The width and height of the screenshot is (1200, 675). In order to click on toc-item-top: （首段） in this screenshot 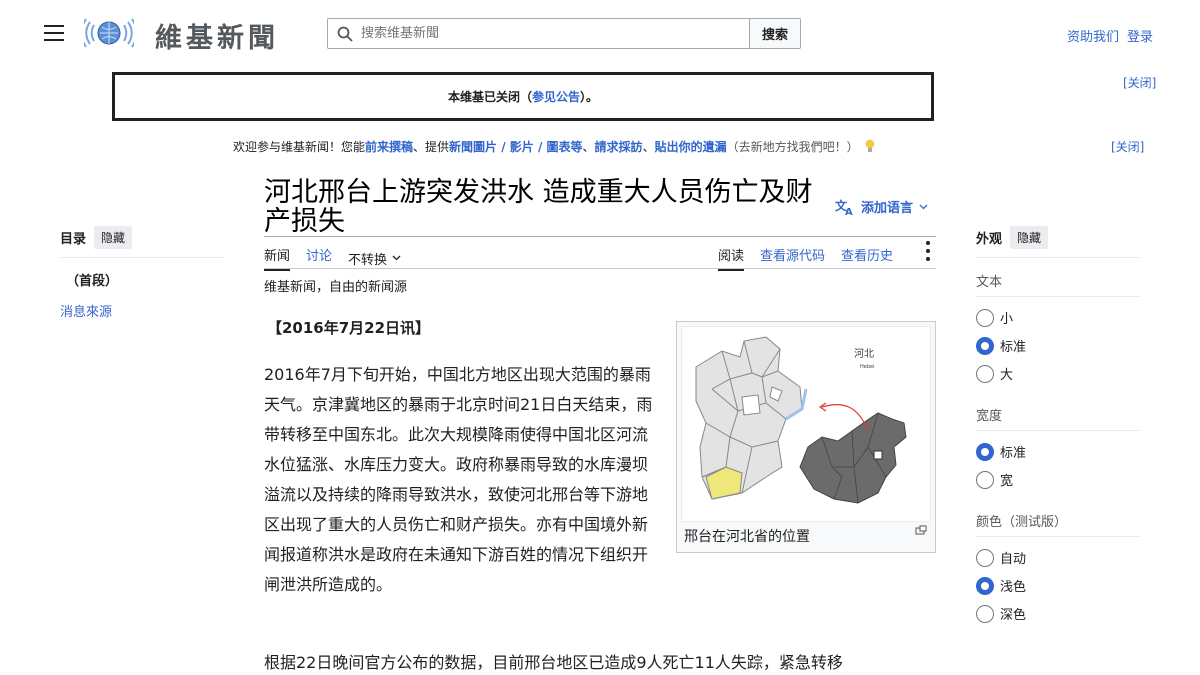, I will do `click(92, 279)`.